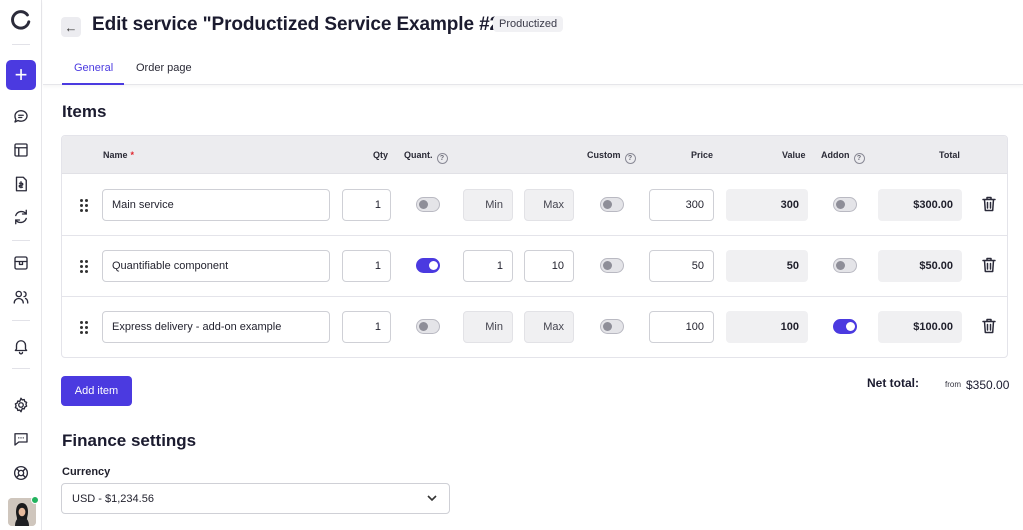  I want to click on sidebar: +, so click(21, 265).